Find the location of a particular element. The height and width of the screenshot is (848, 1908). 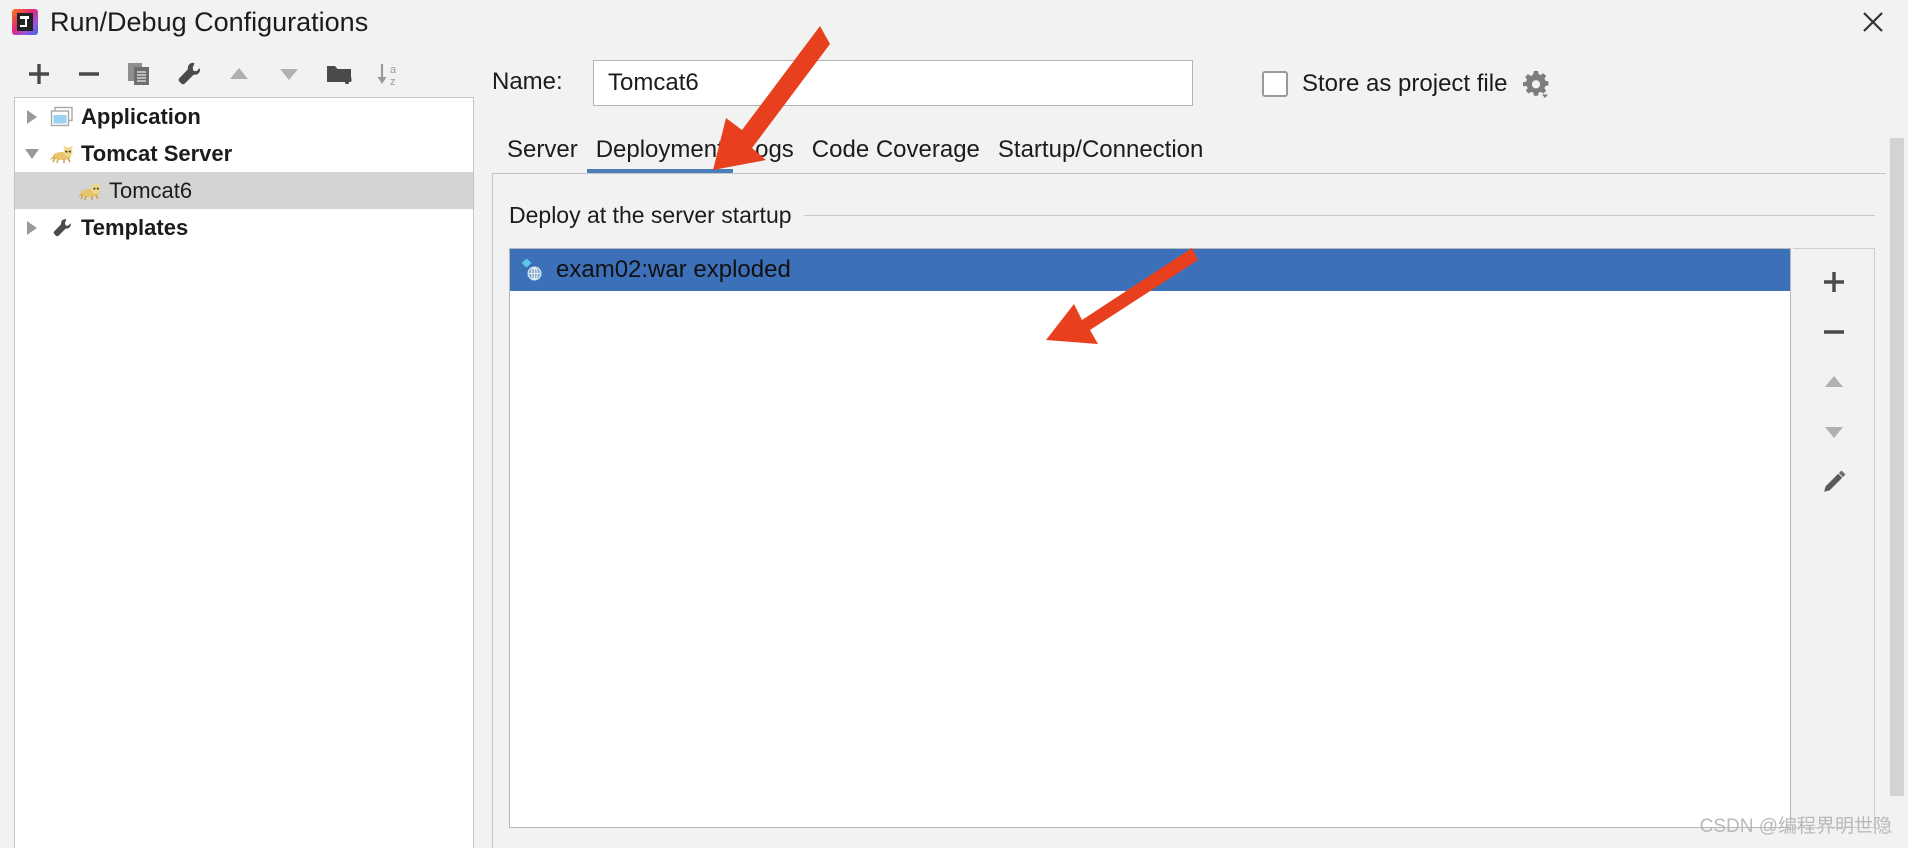

move-up-button is located at coordinates (239, 74).